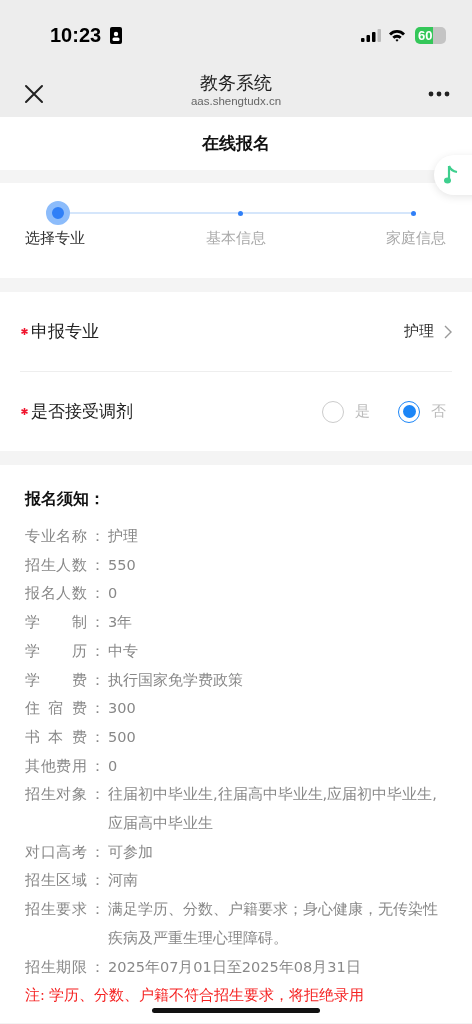  I want to click on more-icon, so click(439, 93).